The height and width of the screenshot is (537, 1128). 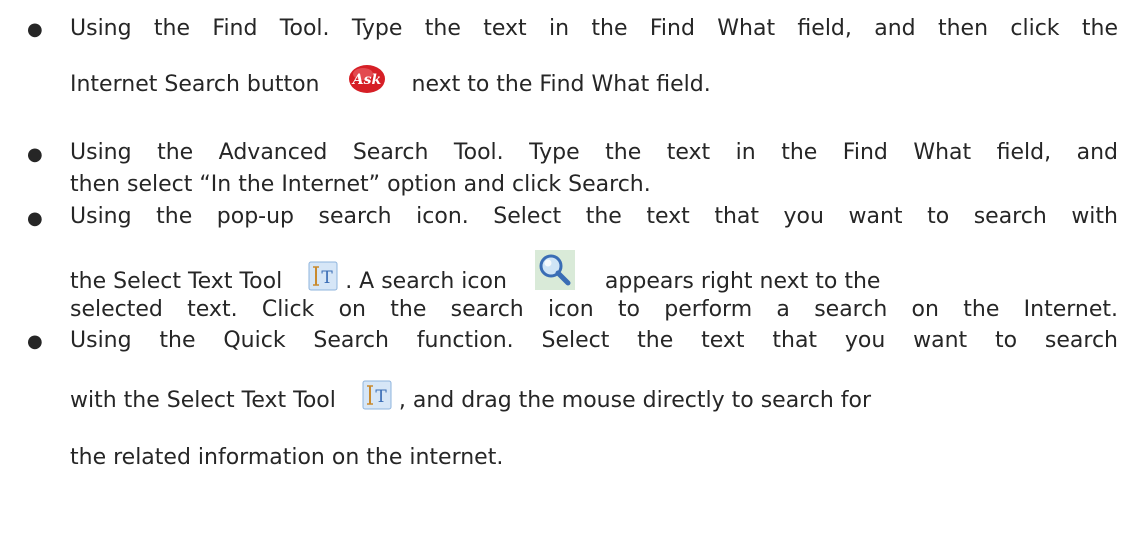 What do you see at coordinates (176, 281) in the screenshot?
I see `bullet-3-text-a: the Select Text Tool` at bounding box center [176, 281].